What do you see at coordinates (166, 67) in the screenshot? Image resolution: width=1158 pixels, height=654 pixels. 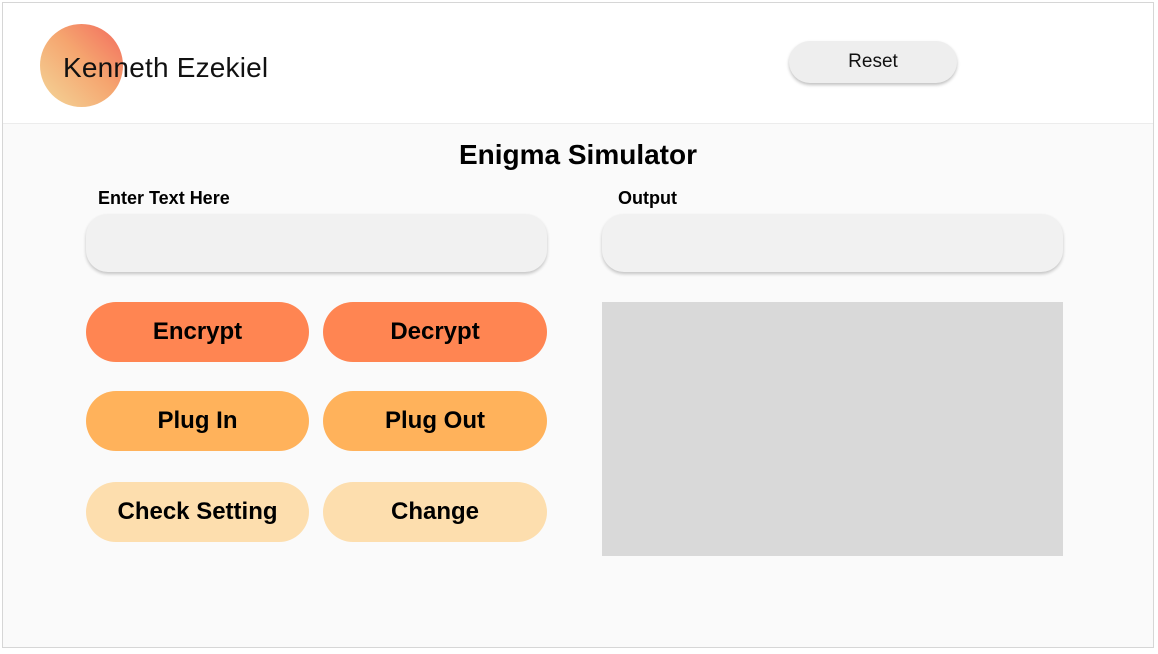 I see `user-name: Kenneth Ezekiel` at bounding box center [166, 67].